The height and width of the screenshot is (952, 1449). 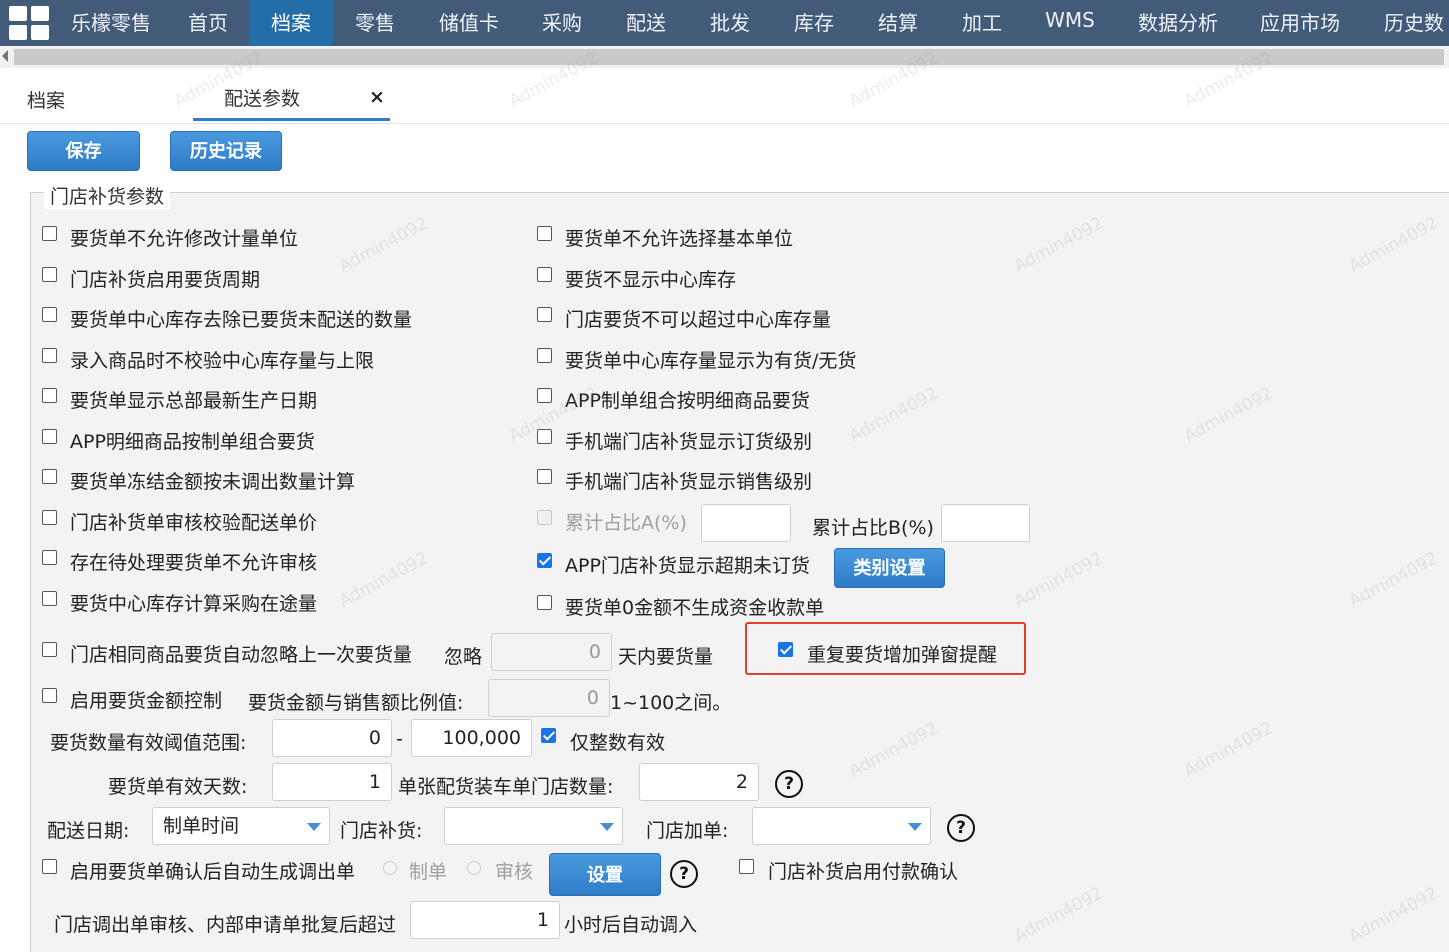 What do you see at coordinates (222, 361) in the screenshot?
I see `label-no-check-limit: 录入商品时不校验中心库存量与上限` at bounding box center [222, 361].